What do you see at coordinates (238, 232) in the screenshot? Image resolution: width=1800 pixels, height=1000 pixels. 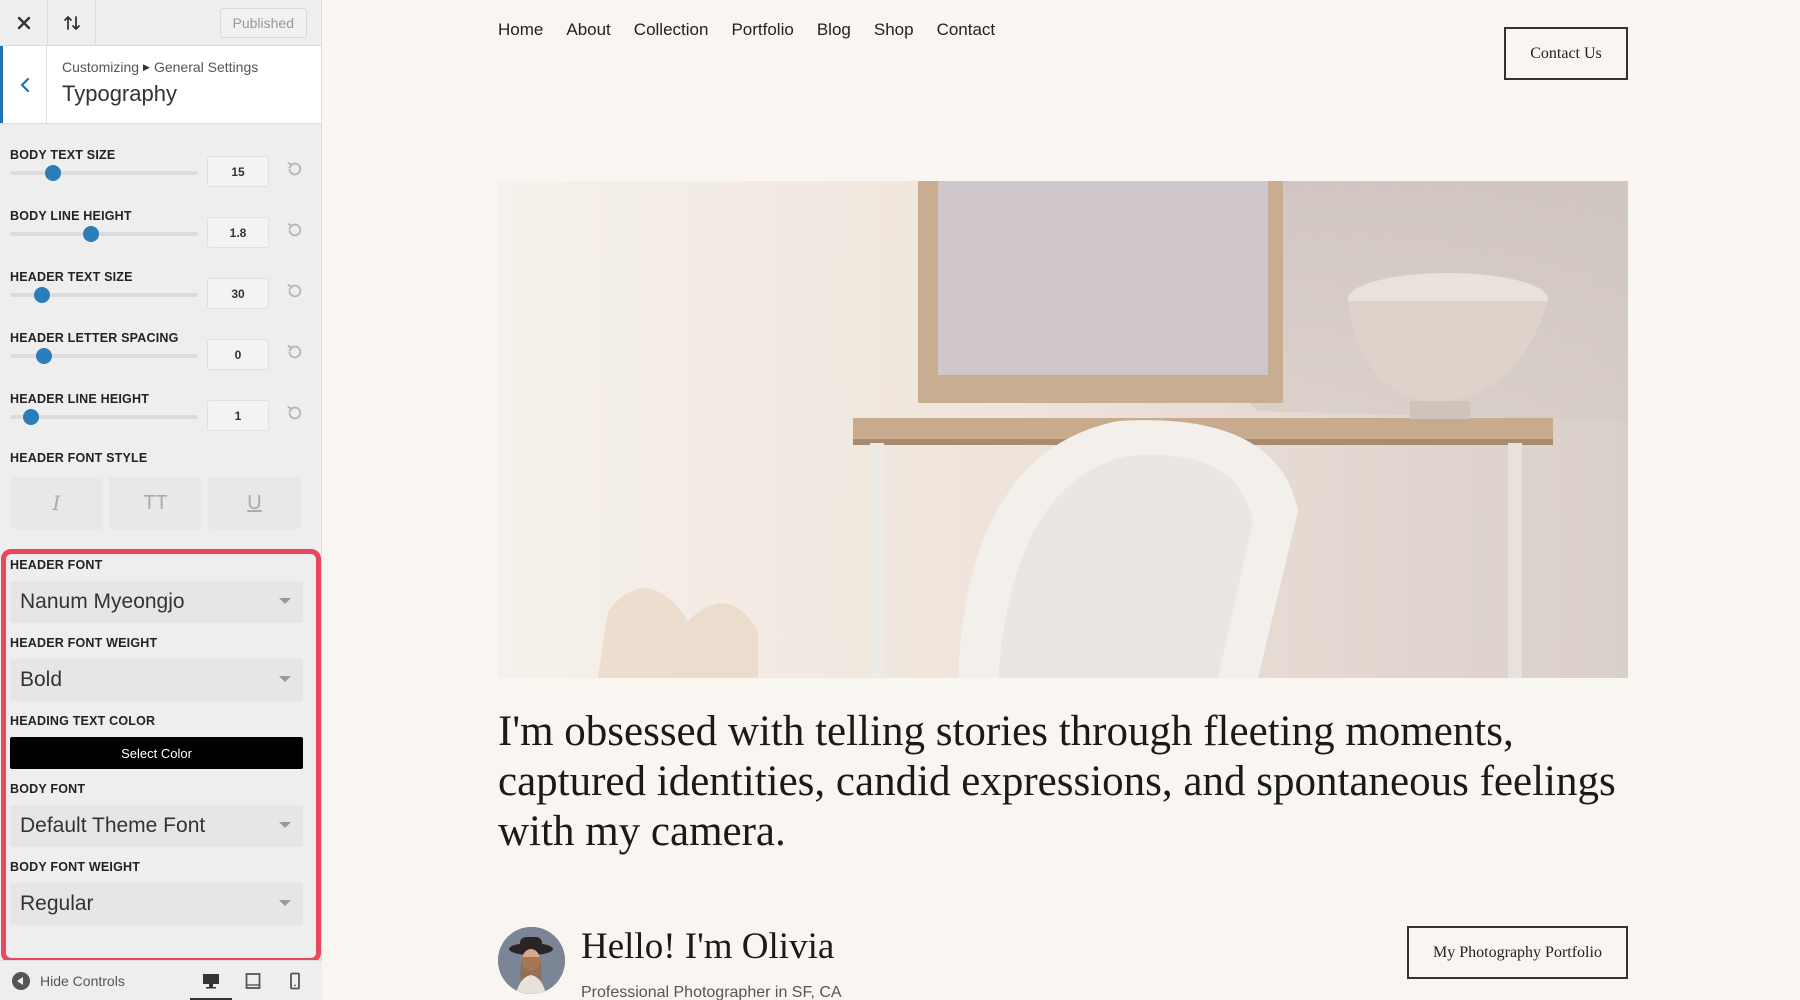 I see `number-input: 1.8` at bounding box center [238, 232].